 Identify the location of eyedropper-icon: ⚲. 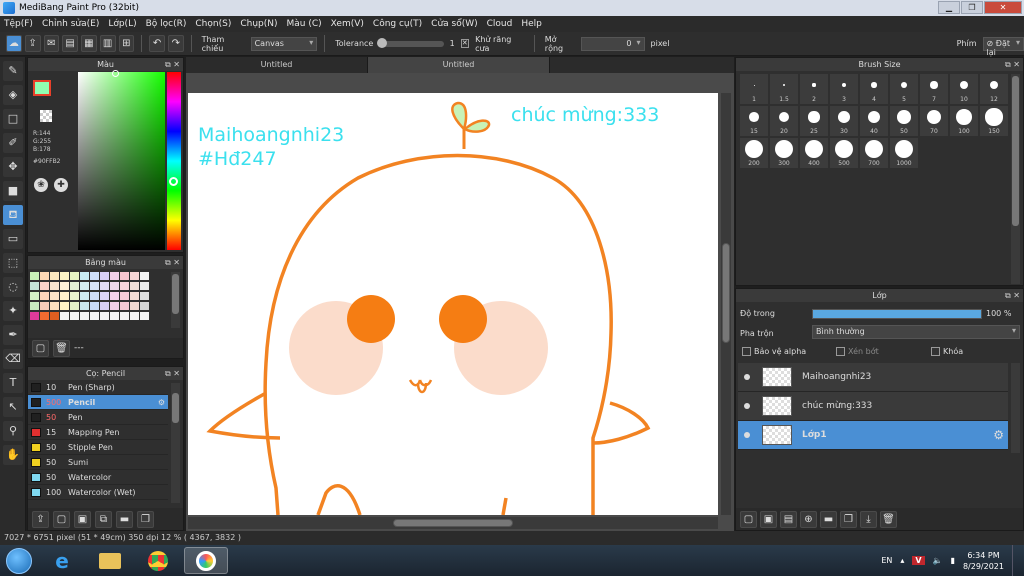
(13, 431).